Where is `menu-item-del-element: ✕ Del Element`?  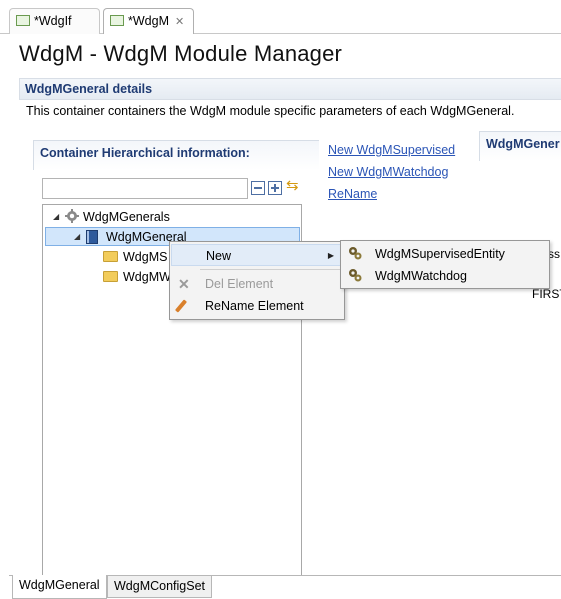 menu-item-del-element: ✕ Del Element is located at coordinates (257, 284).